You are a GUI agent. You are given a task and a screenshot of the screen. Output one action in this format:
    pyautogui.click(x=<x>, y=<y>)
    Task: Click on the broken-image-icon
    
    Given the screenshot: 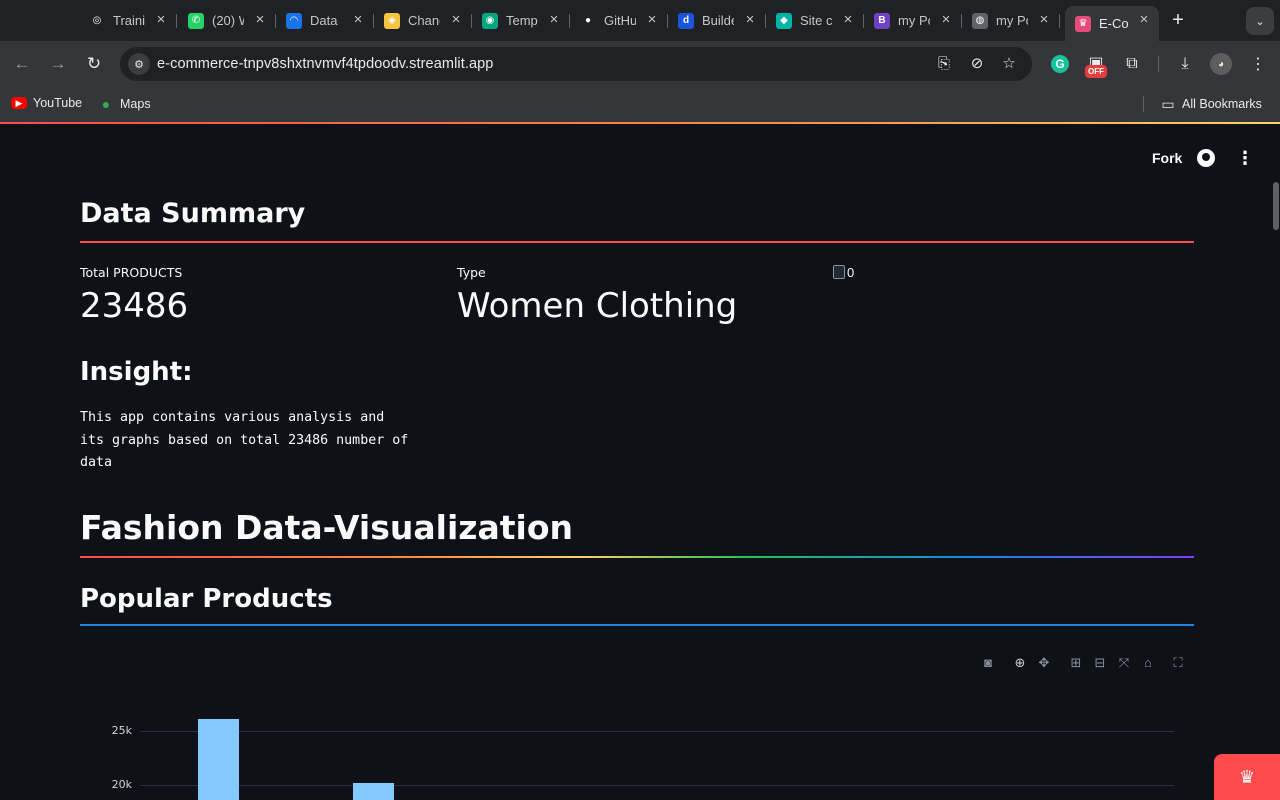 What is the action you would take?
    pyautogui.click(x=839, y=272)
    